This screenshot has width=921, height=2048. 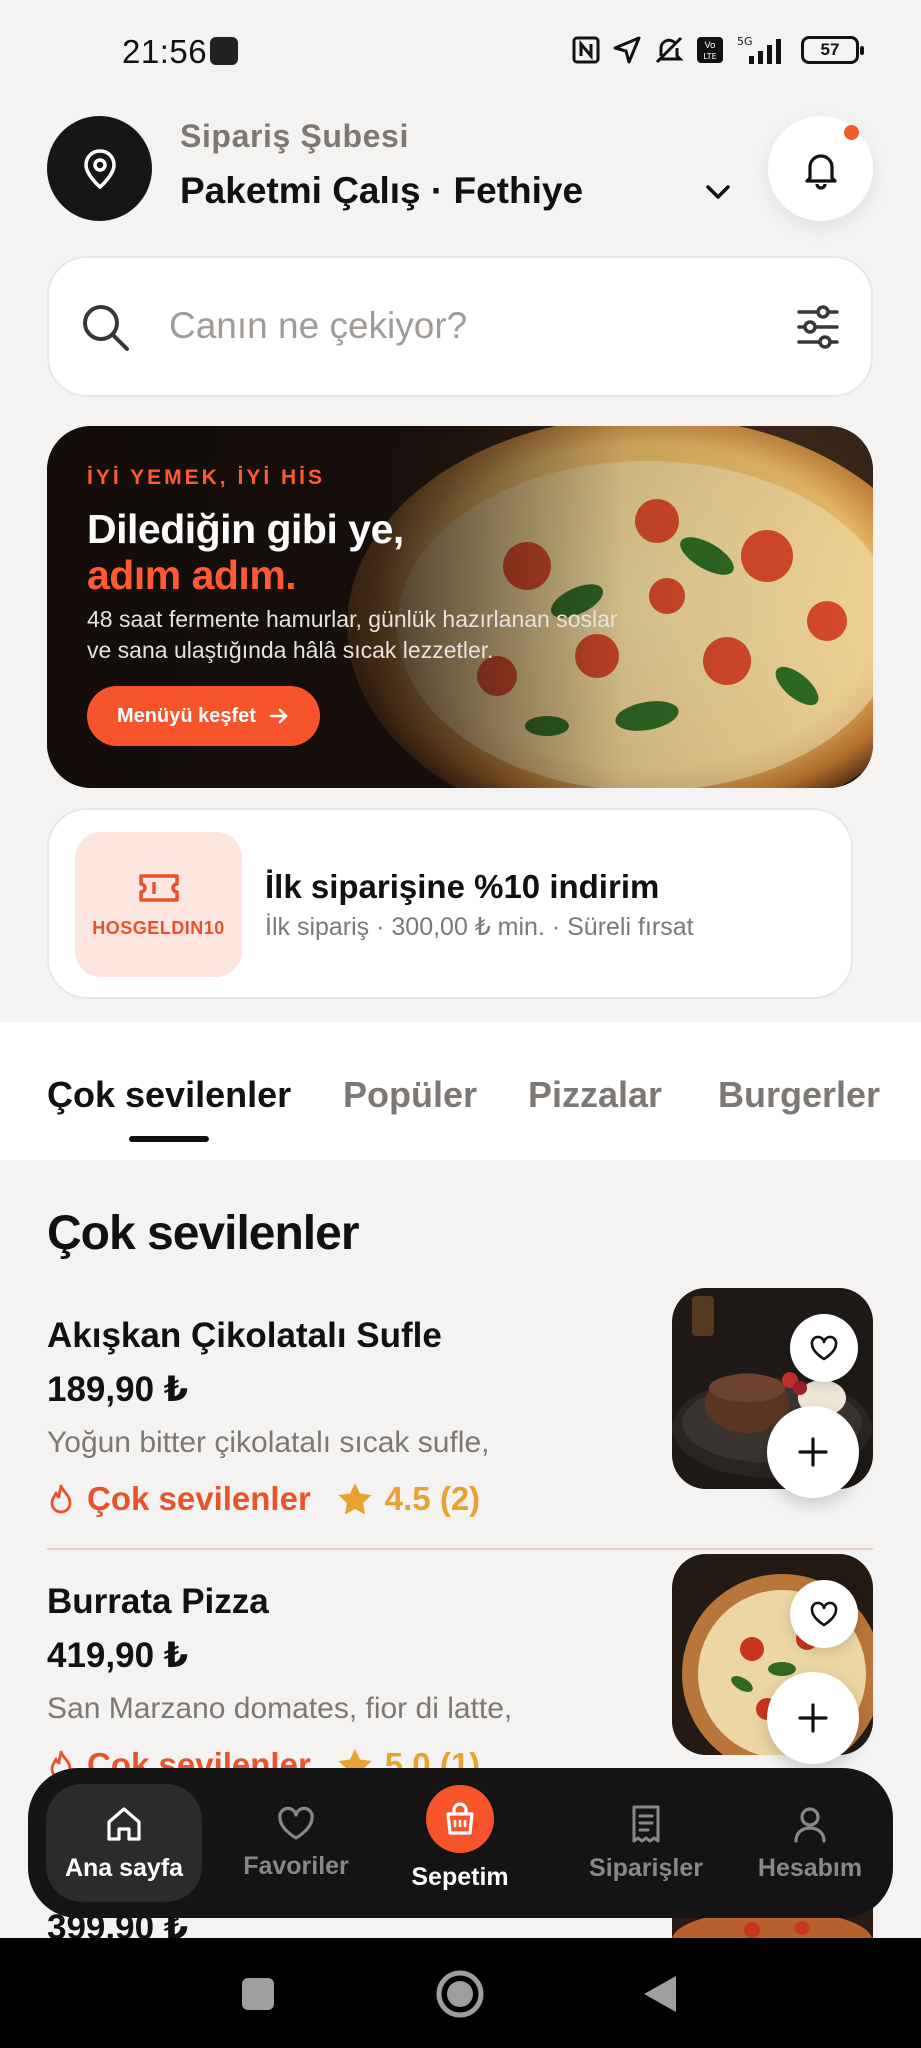 I want to click on app-notification-icon, so click(x=224, y=51).